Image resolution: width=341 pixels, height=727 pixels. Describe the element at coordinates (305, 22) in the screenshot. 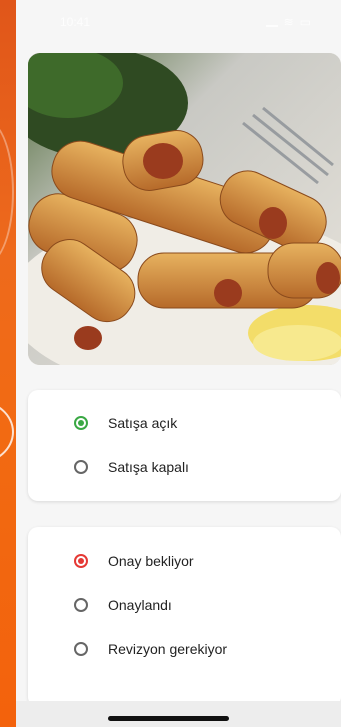

I see `battery-icon: ▭` at that location.